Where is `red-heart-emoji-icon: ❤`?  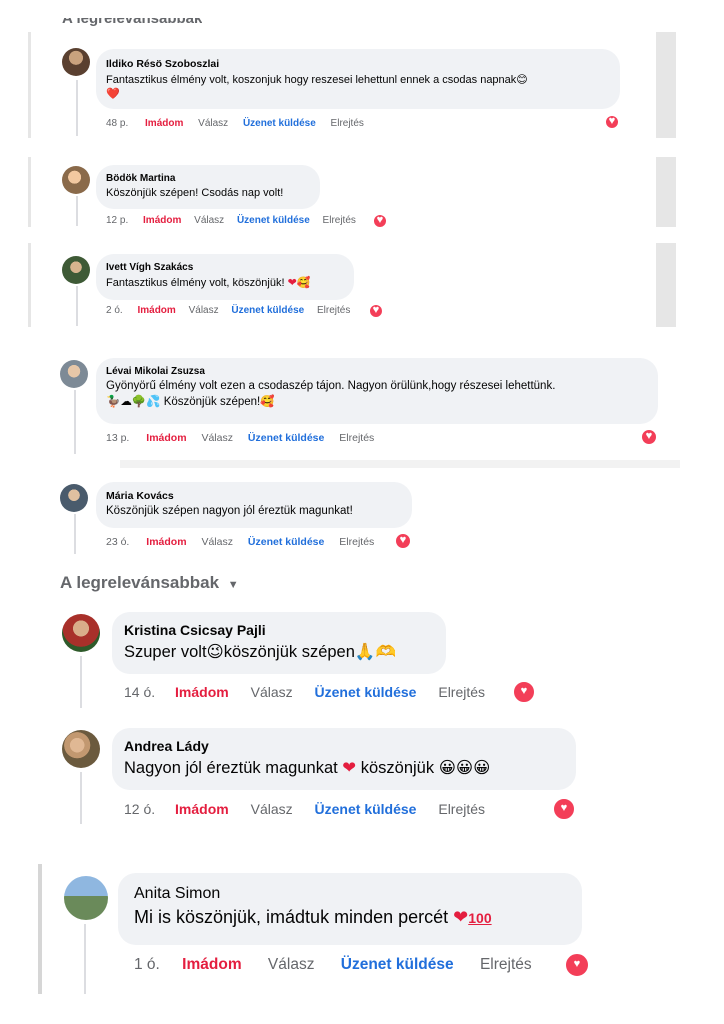 red-heart-emoji-icon: ❤ is located at coordinates (349, 768).